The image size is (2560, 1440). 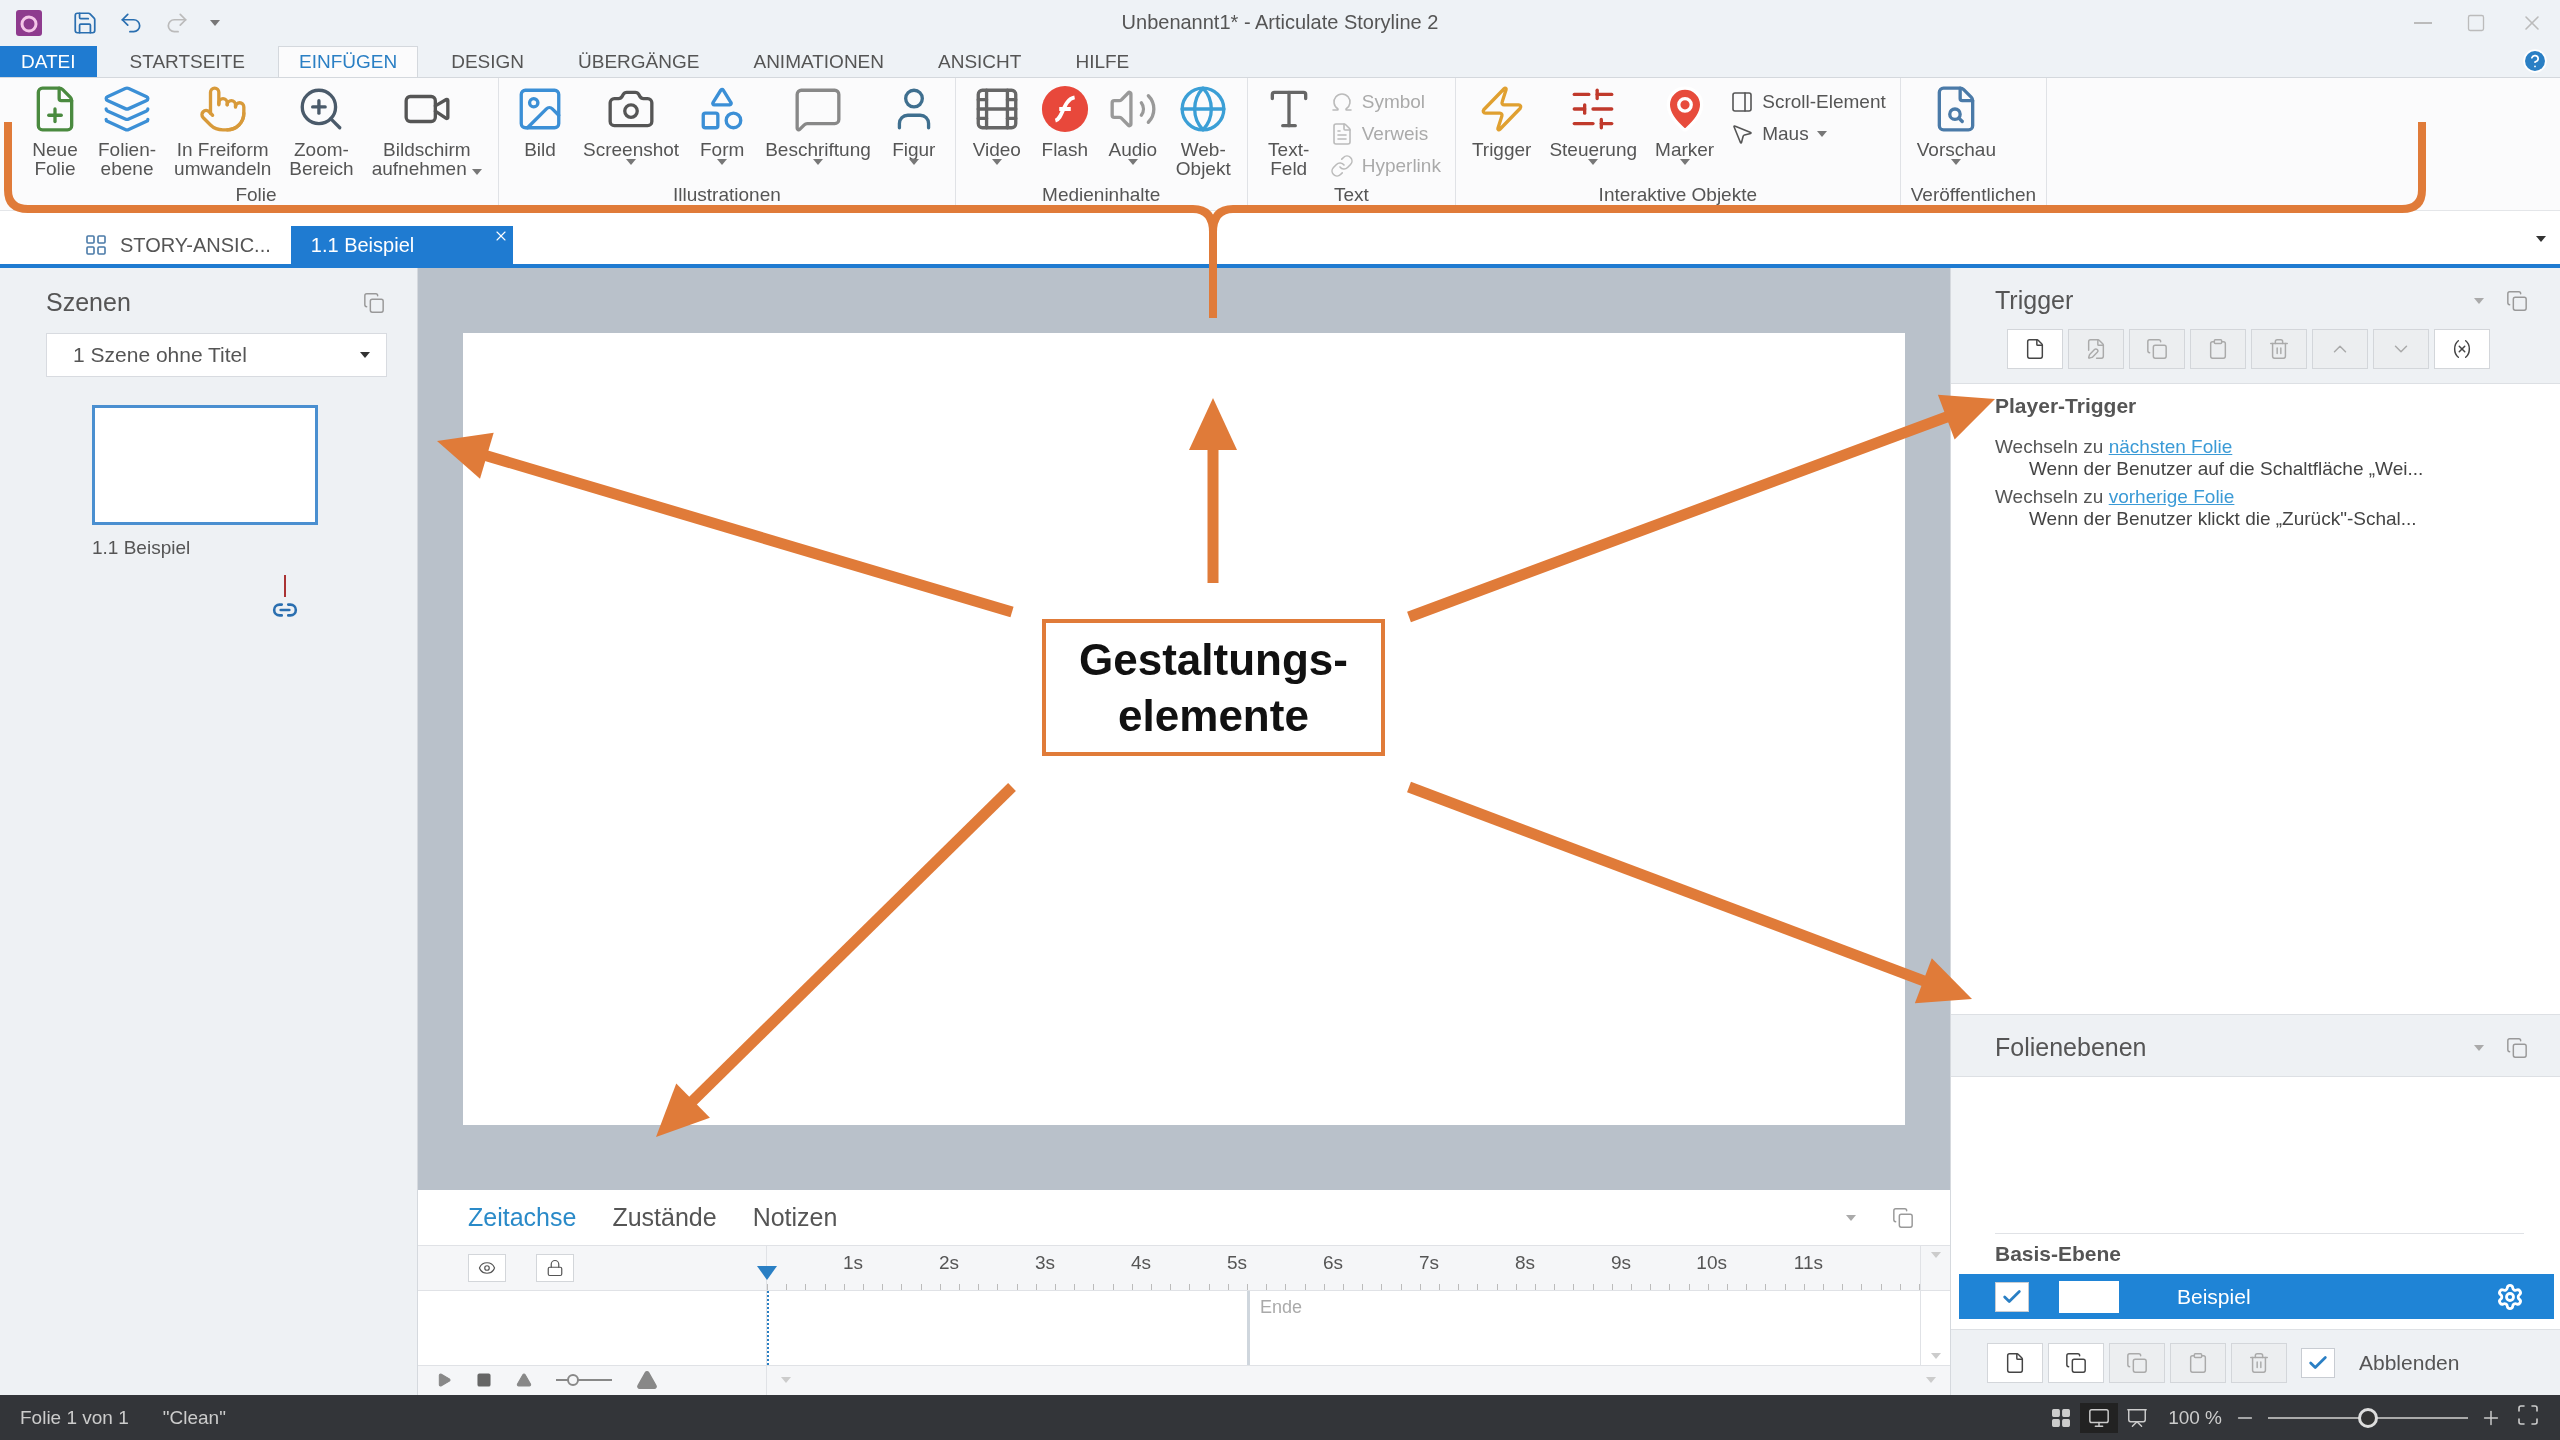 I want to click on ribbon-button: Scroll-Element, so click(x=1808, y=101).